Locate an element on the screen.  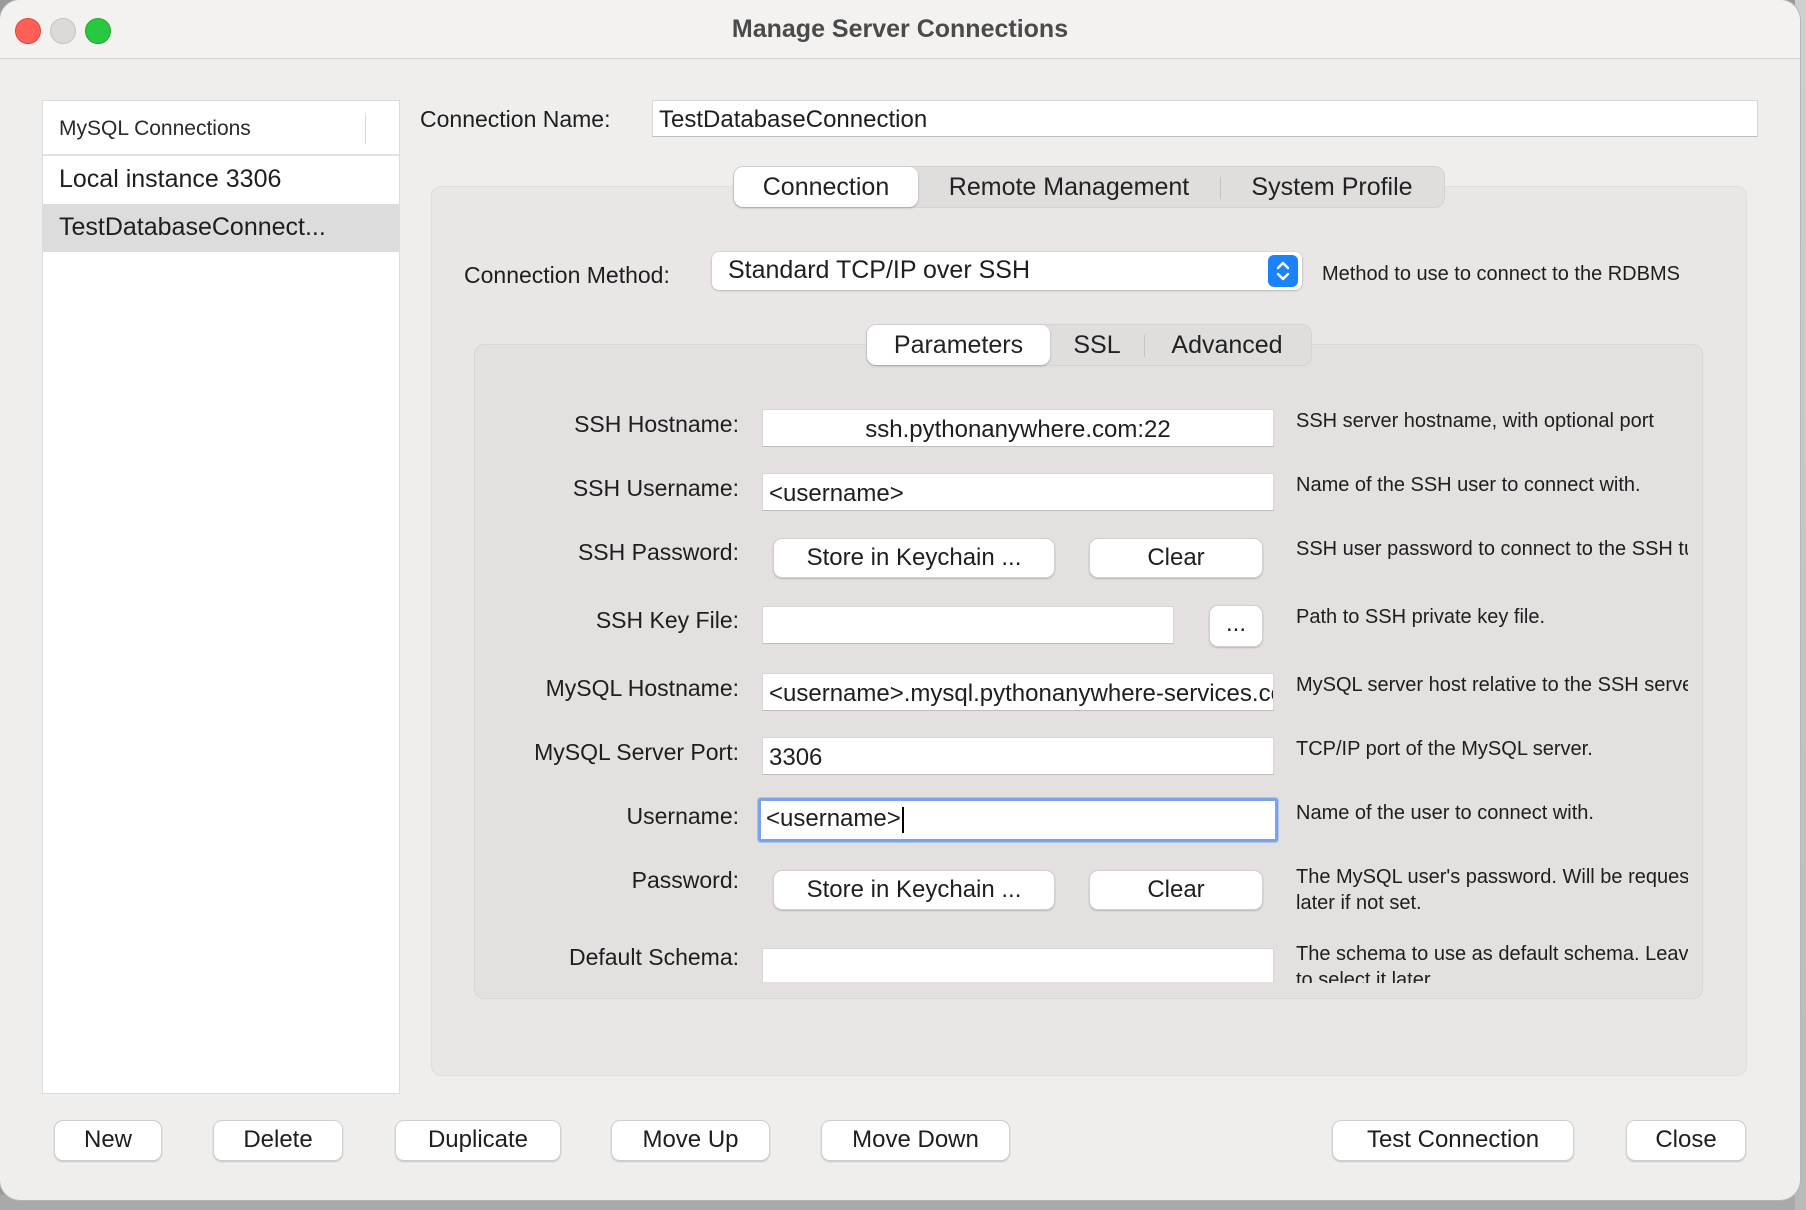
connection-method-value: Standard TCP/IP over SSH is located at coordinates (879, 270).